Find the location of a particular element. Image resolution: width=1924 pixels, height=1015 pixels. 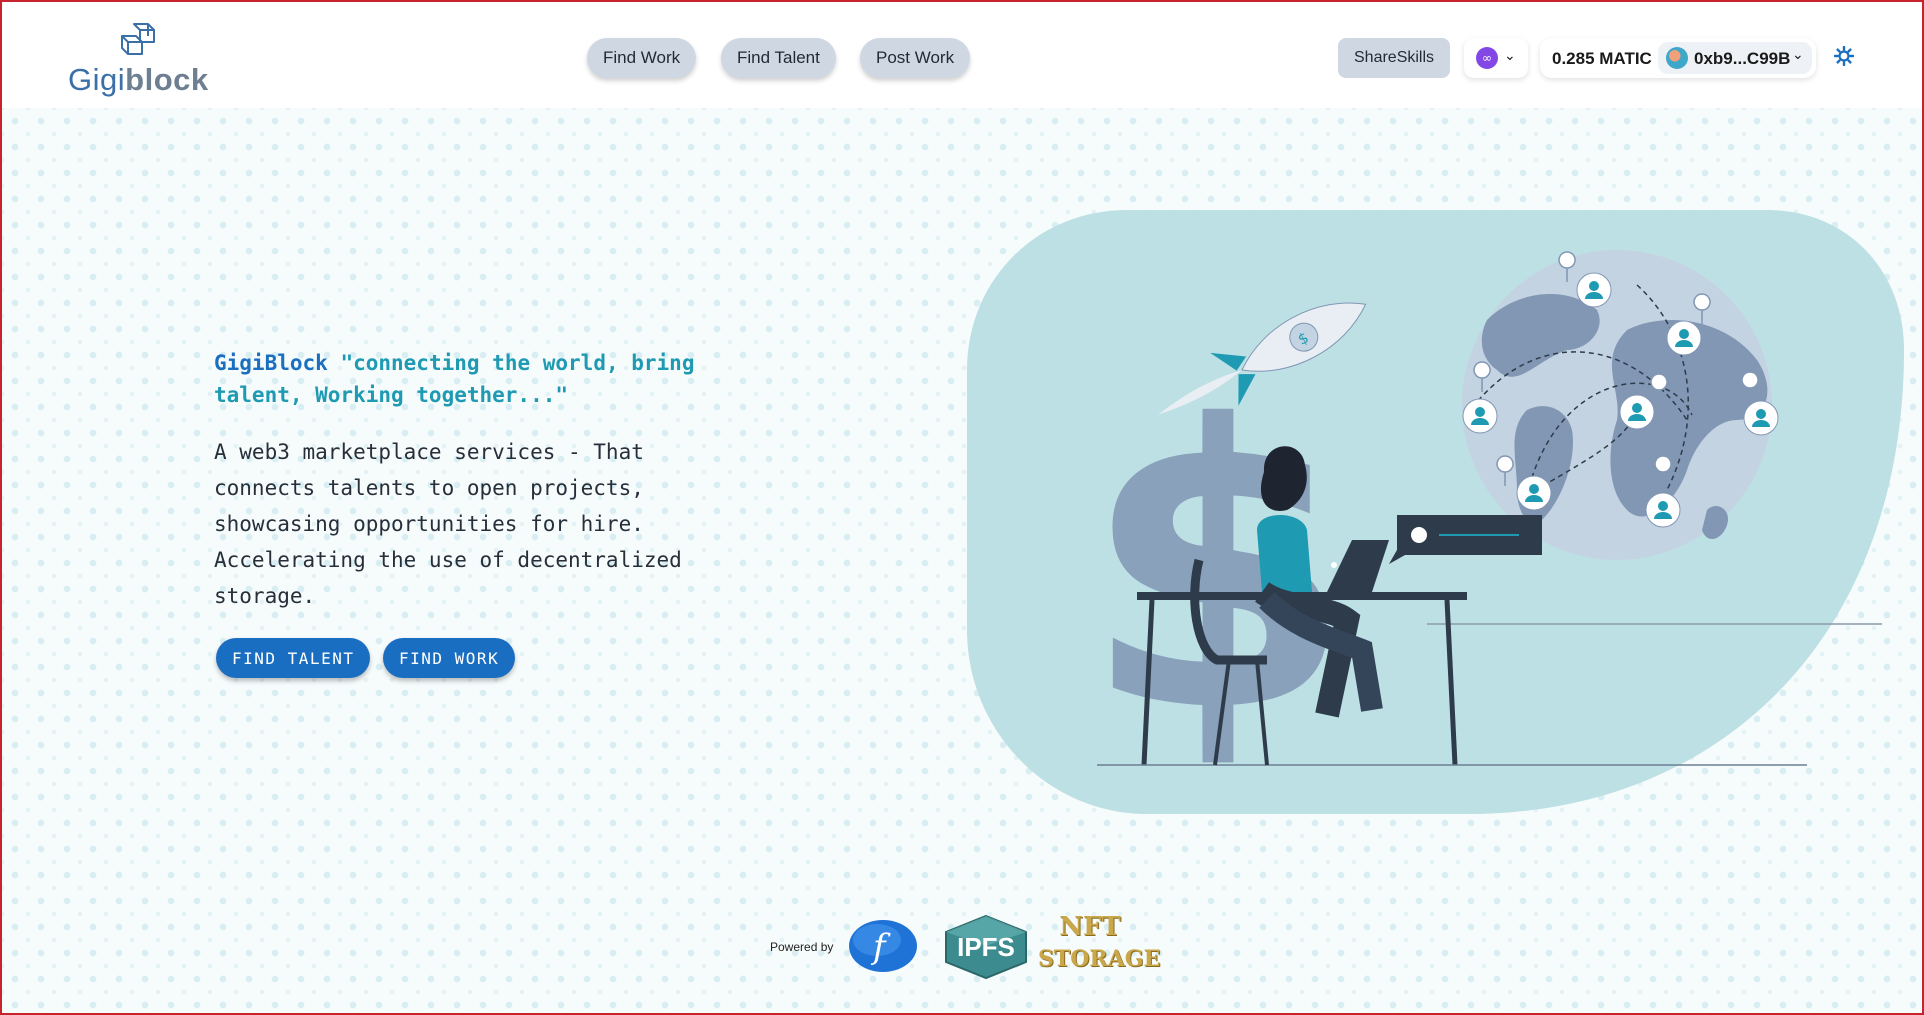

nav-find-talent-button: Find Talent is located at coordinates (778, 58).